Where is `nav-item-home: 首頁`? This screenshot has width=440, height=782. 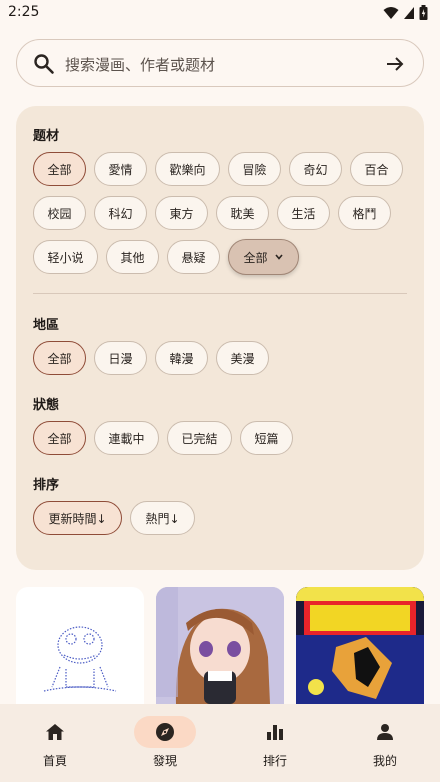
nav-item-home: 首頁 is located at coordinates (55, 746).